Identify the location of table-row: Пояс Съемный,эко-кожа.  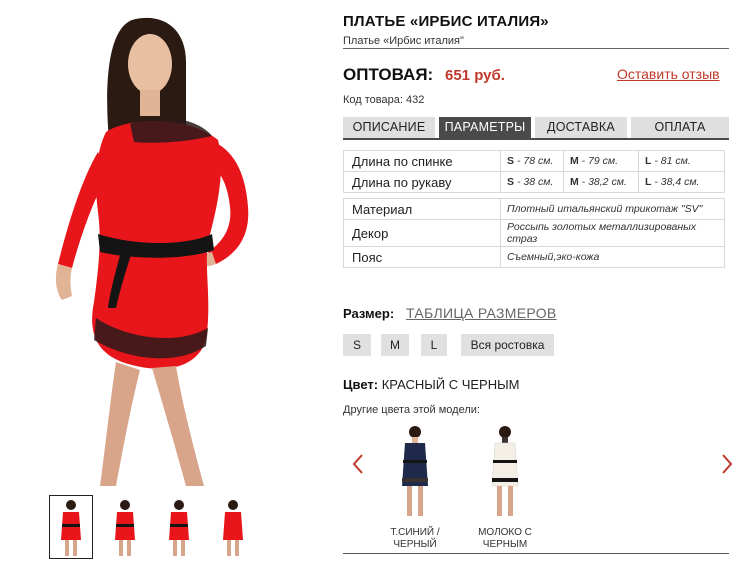
(534, 257).